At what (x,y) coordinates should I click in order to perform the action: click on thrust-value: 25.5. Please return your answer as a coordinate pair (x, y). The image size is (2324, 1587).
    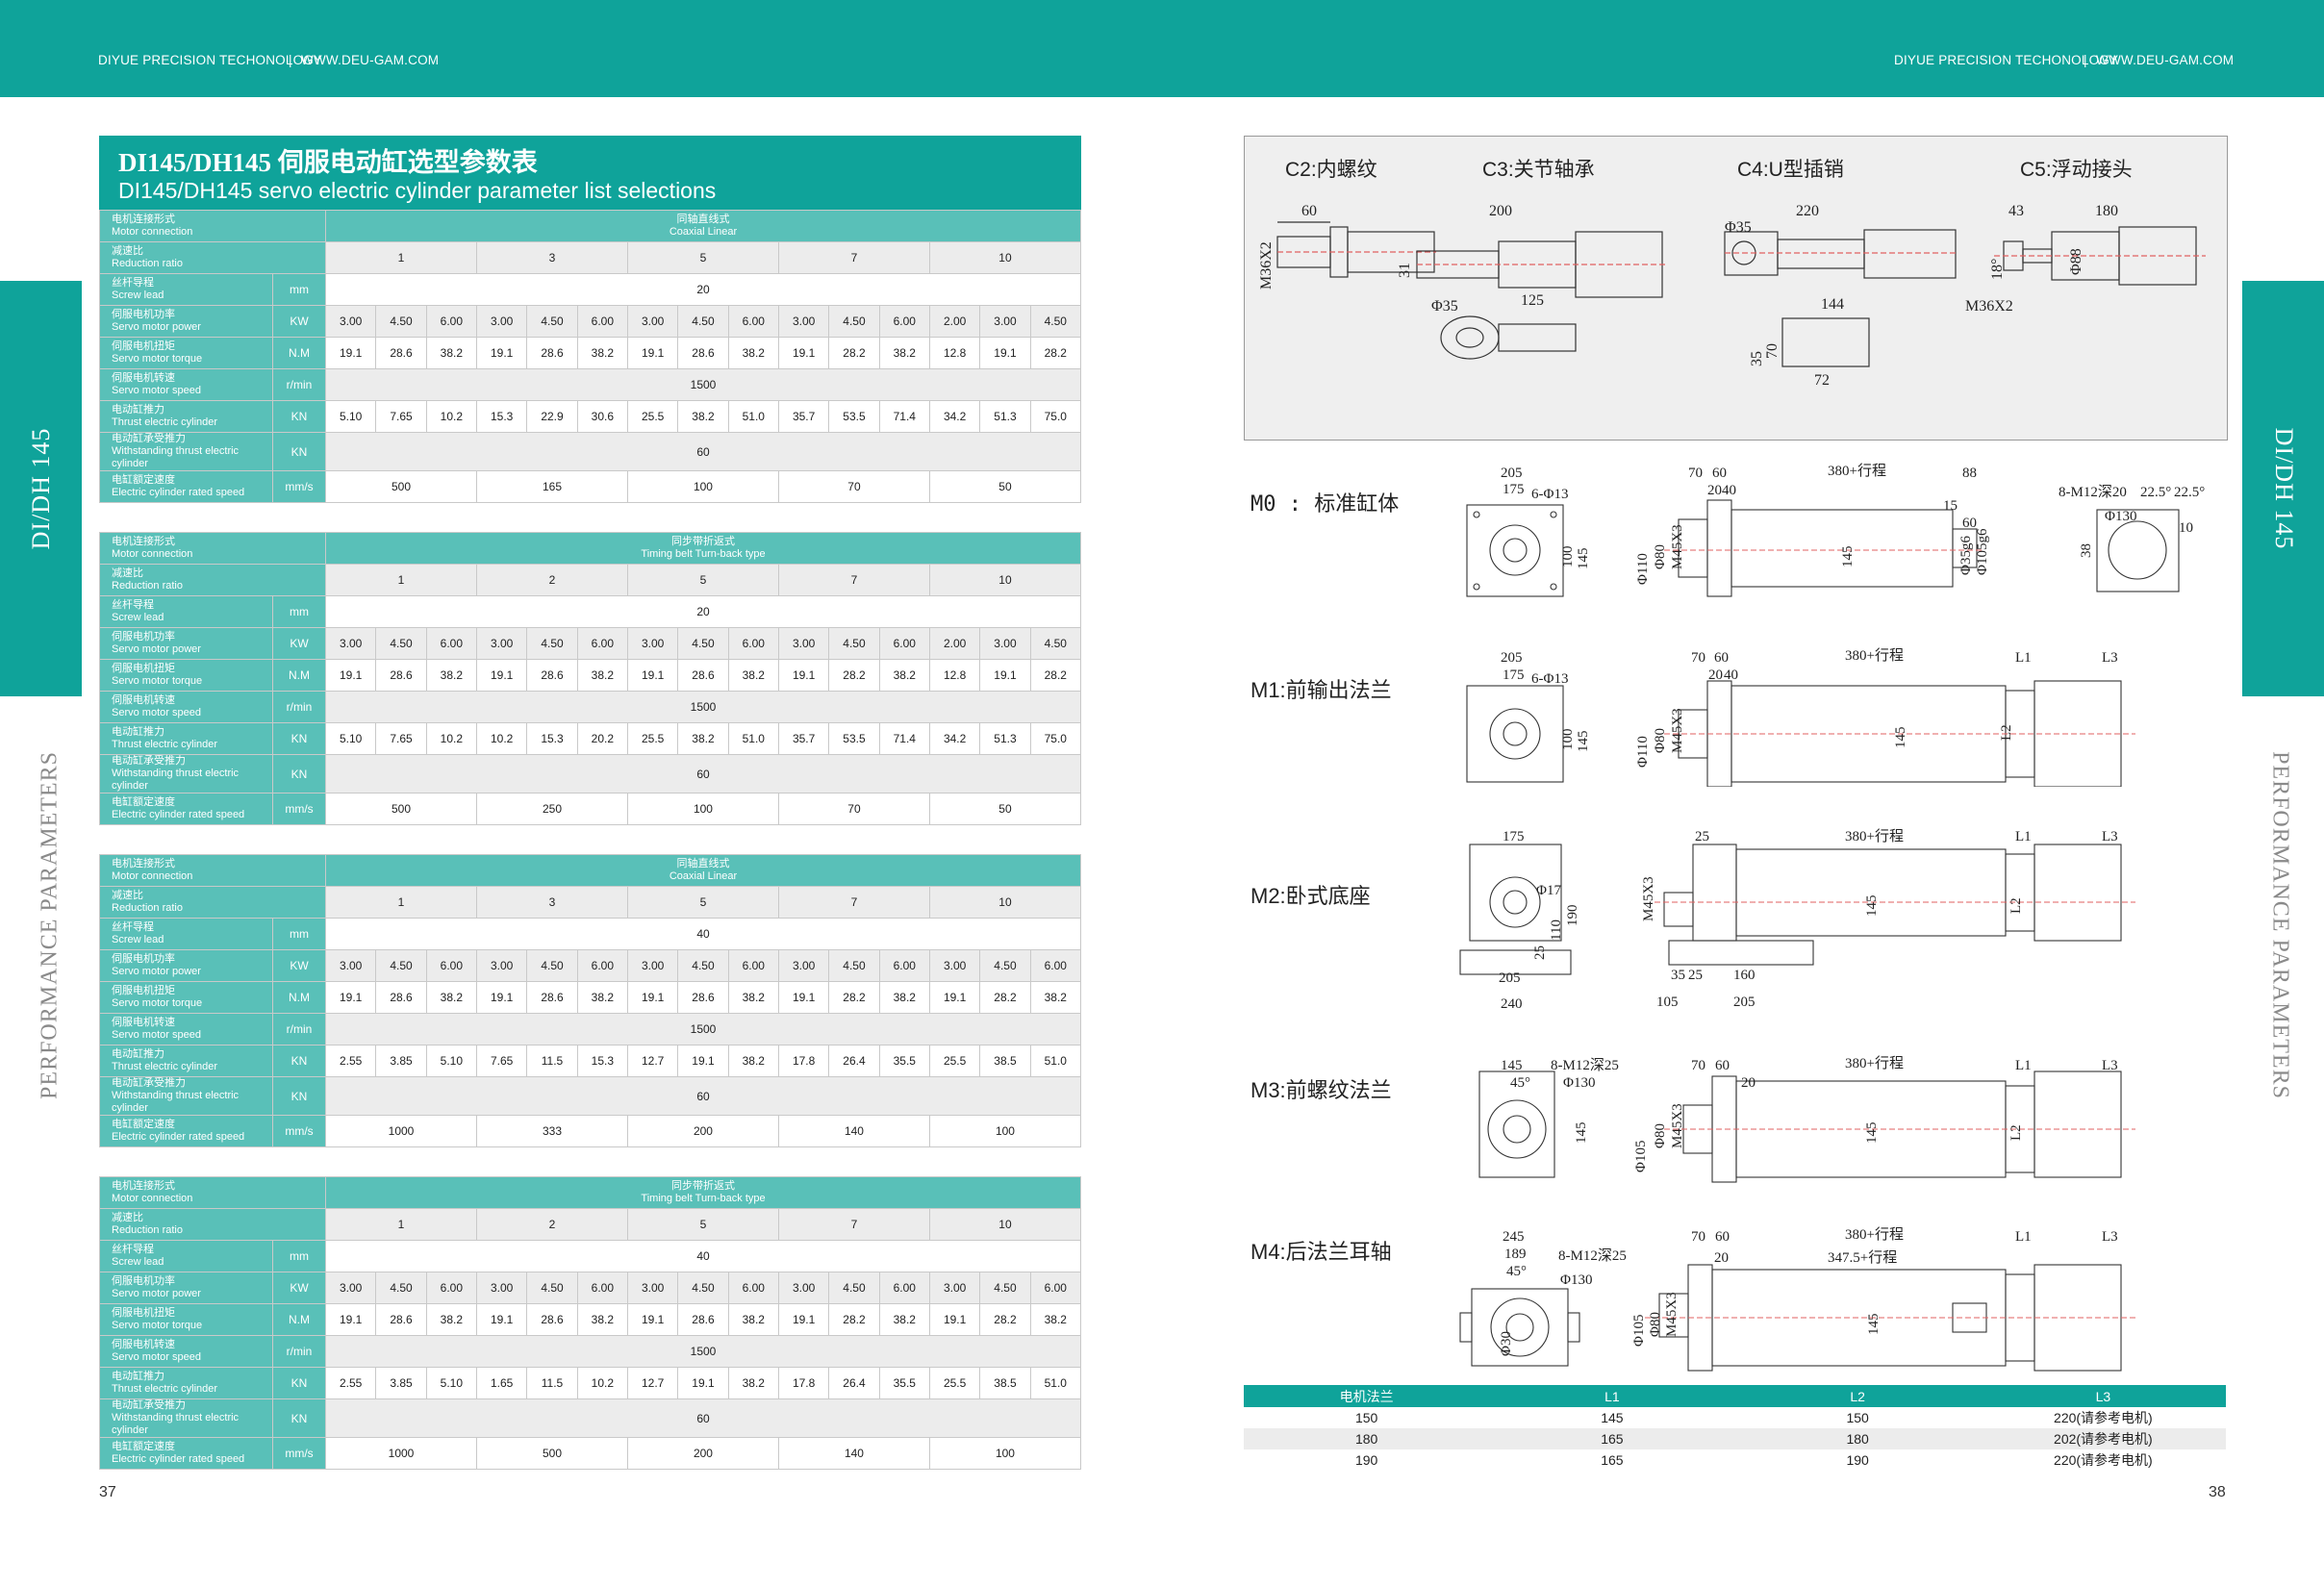
    Looking at the image, I should click on (652, 416).